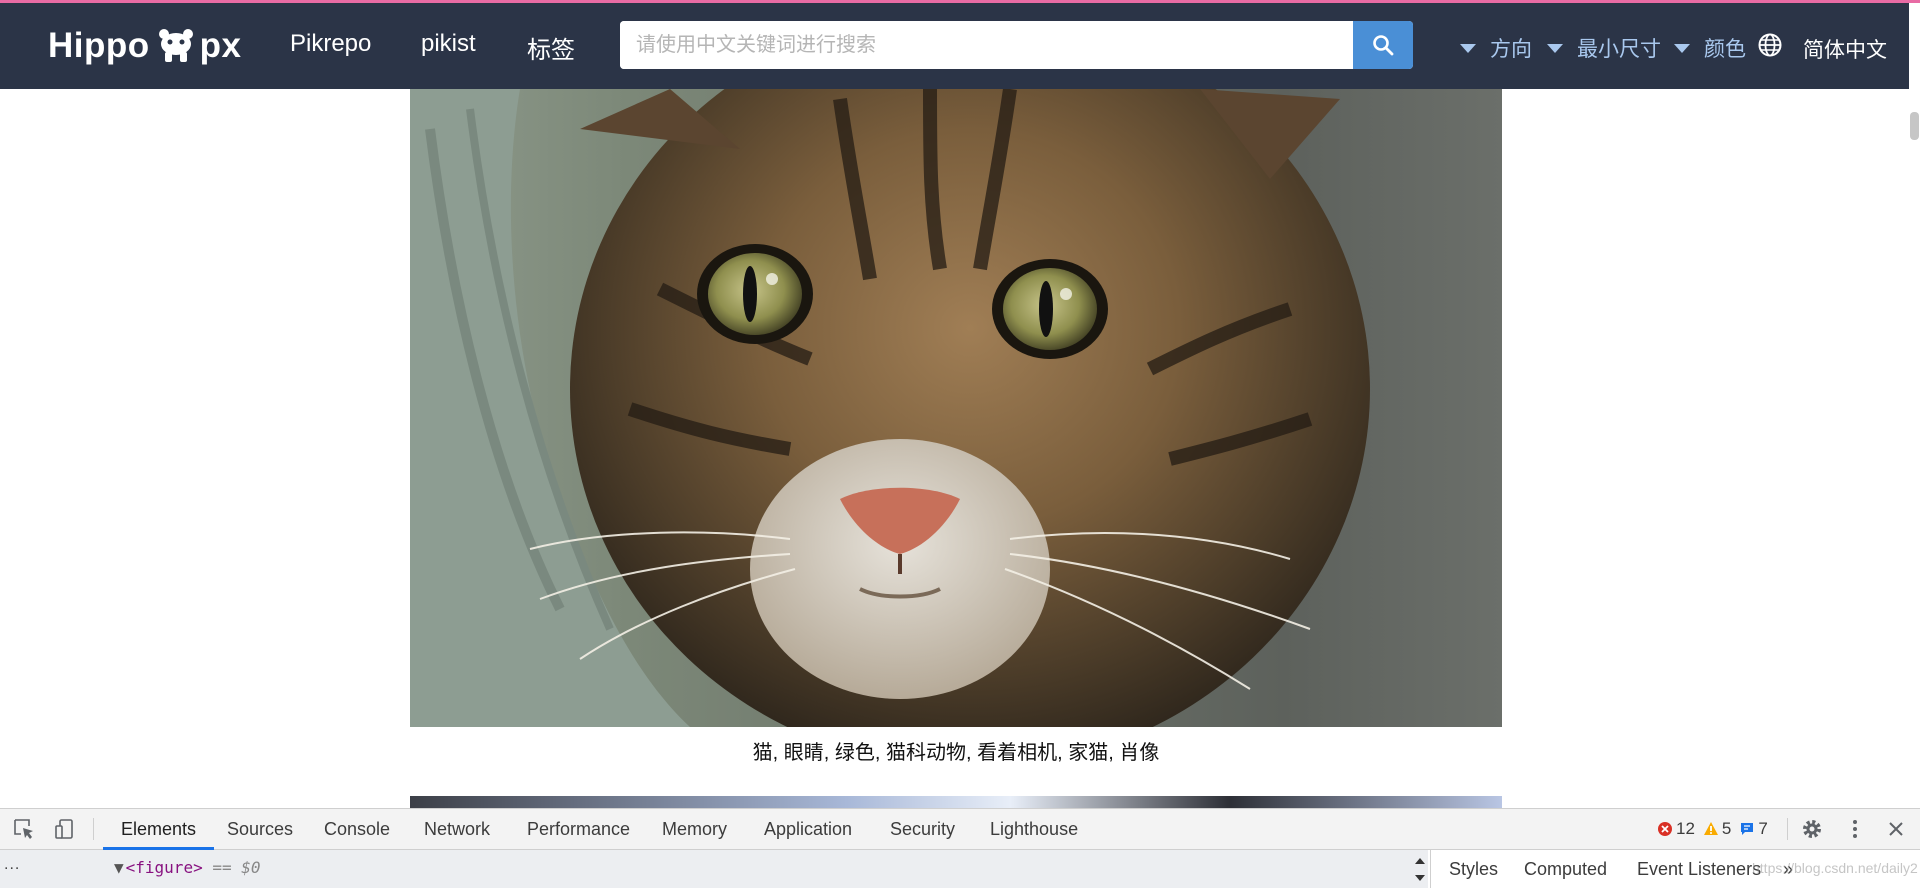 The height and width of the screenshot is (888, 1920). Describe the element at coordinates (164, 867) in the screenshot. I see `node-tag: <figure>` at that location.